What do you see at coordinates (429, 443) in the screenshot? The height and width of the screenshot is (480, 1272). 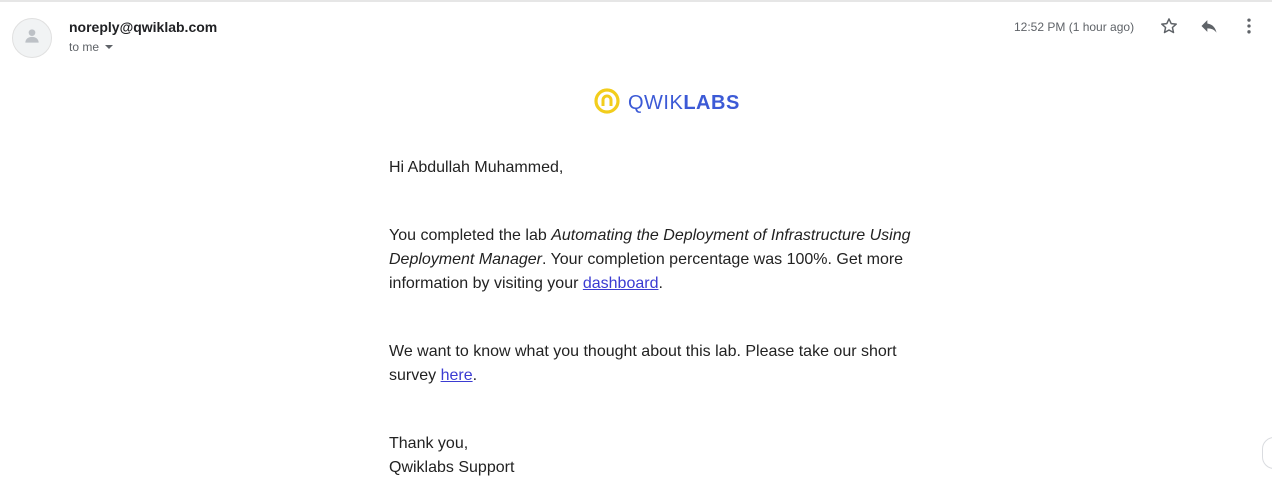 I see `closing-line: Thank you,` at bounding box center [429, 443].